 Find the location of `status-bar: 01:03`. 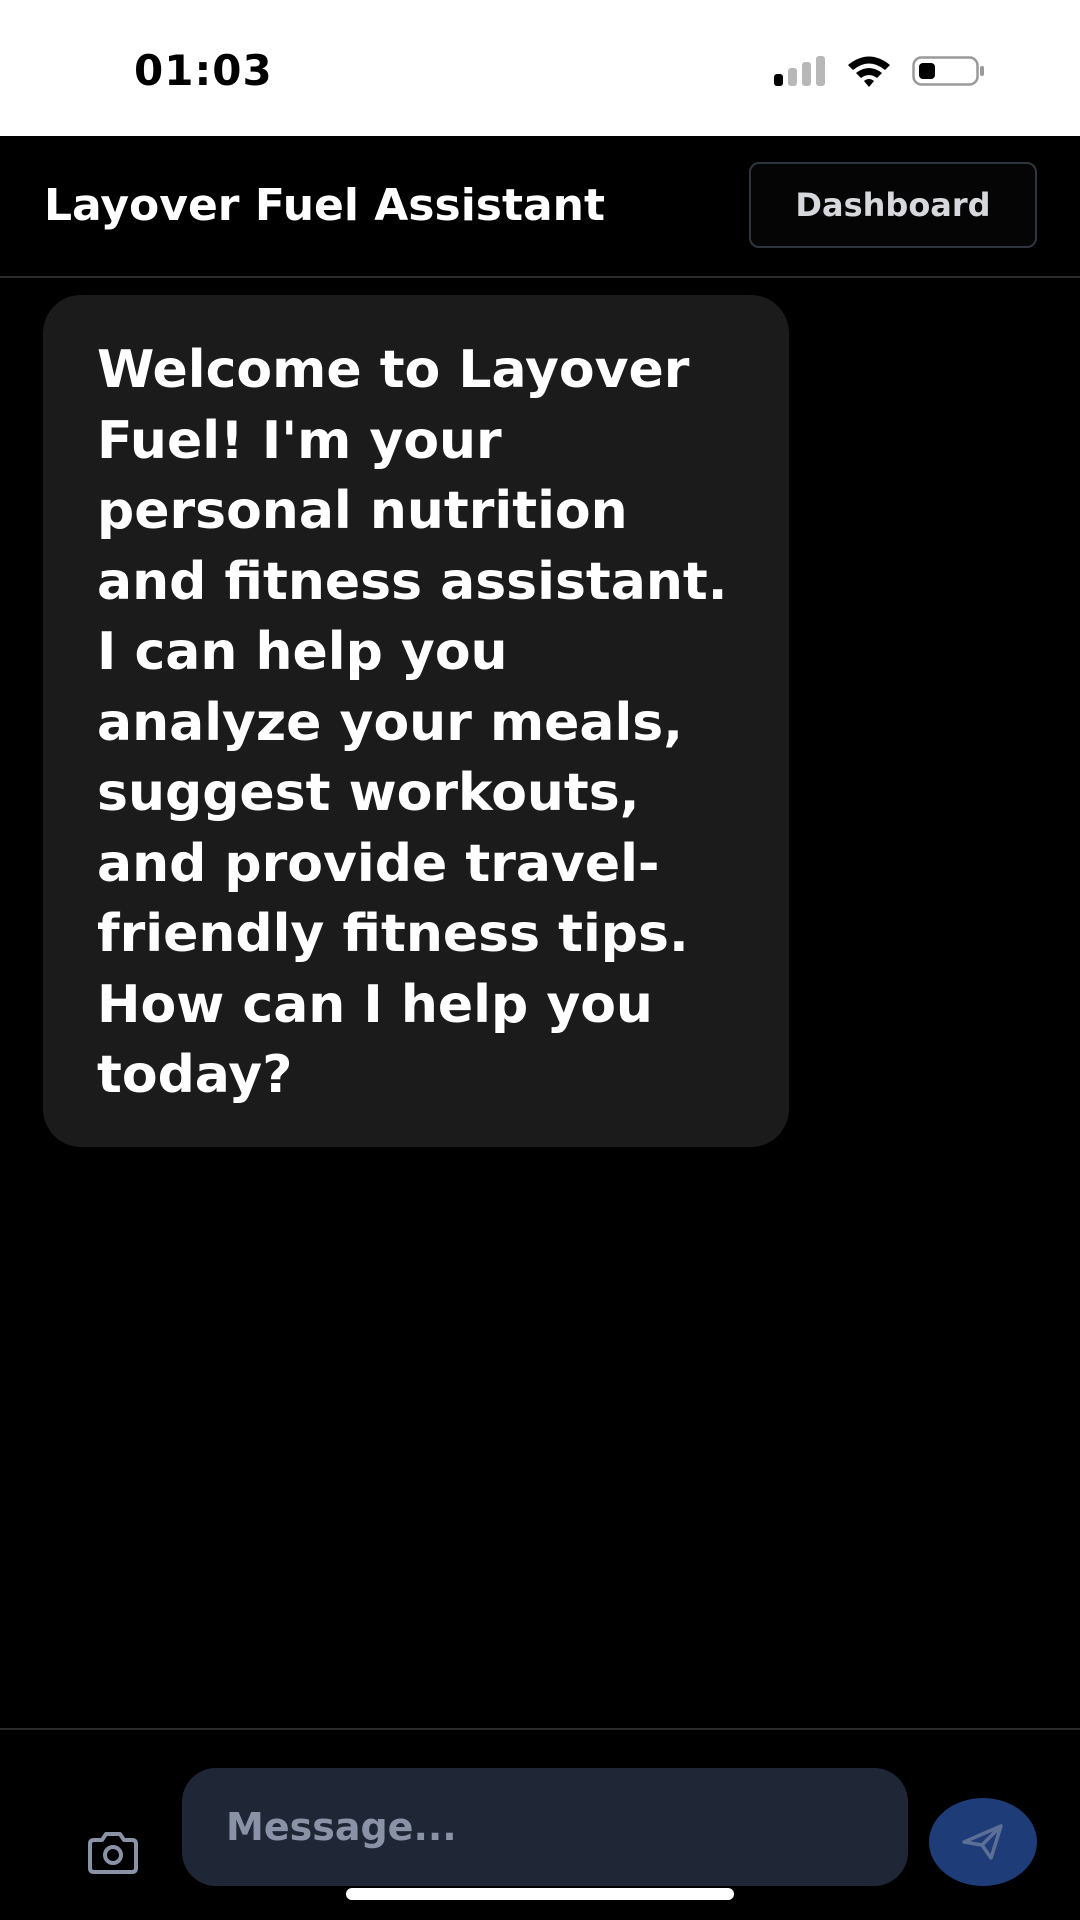

status-bar: 01:03 is located at coordinates (540, 68).